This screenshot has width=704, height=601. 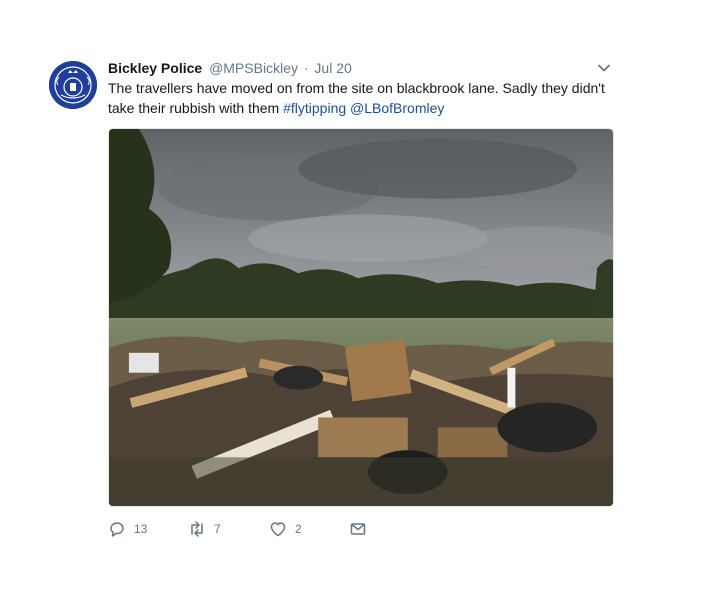 I want to click on avatar, so click(x=73, y=85).